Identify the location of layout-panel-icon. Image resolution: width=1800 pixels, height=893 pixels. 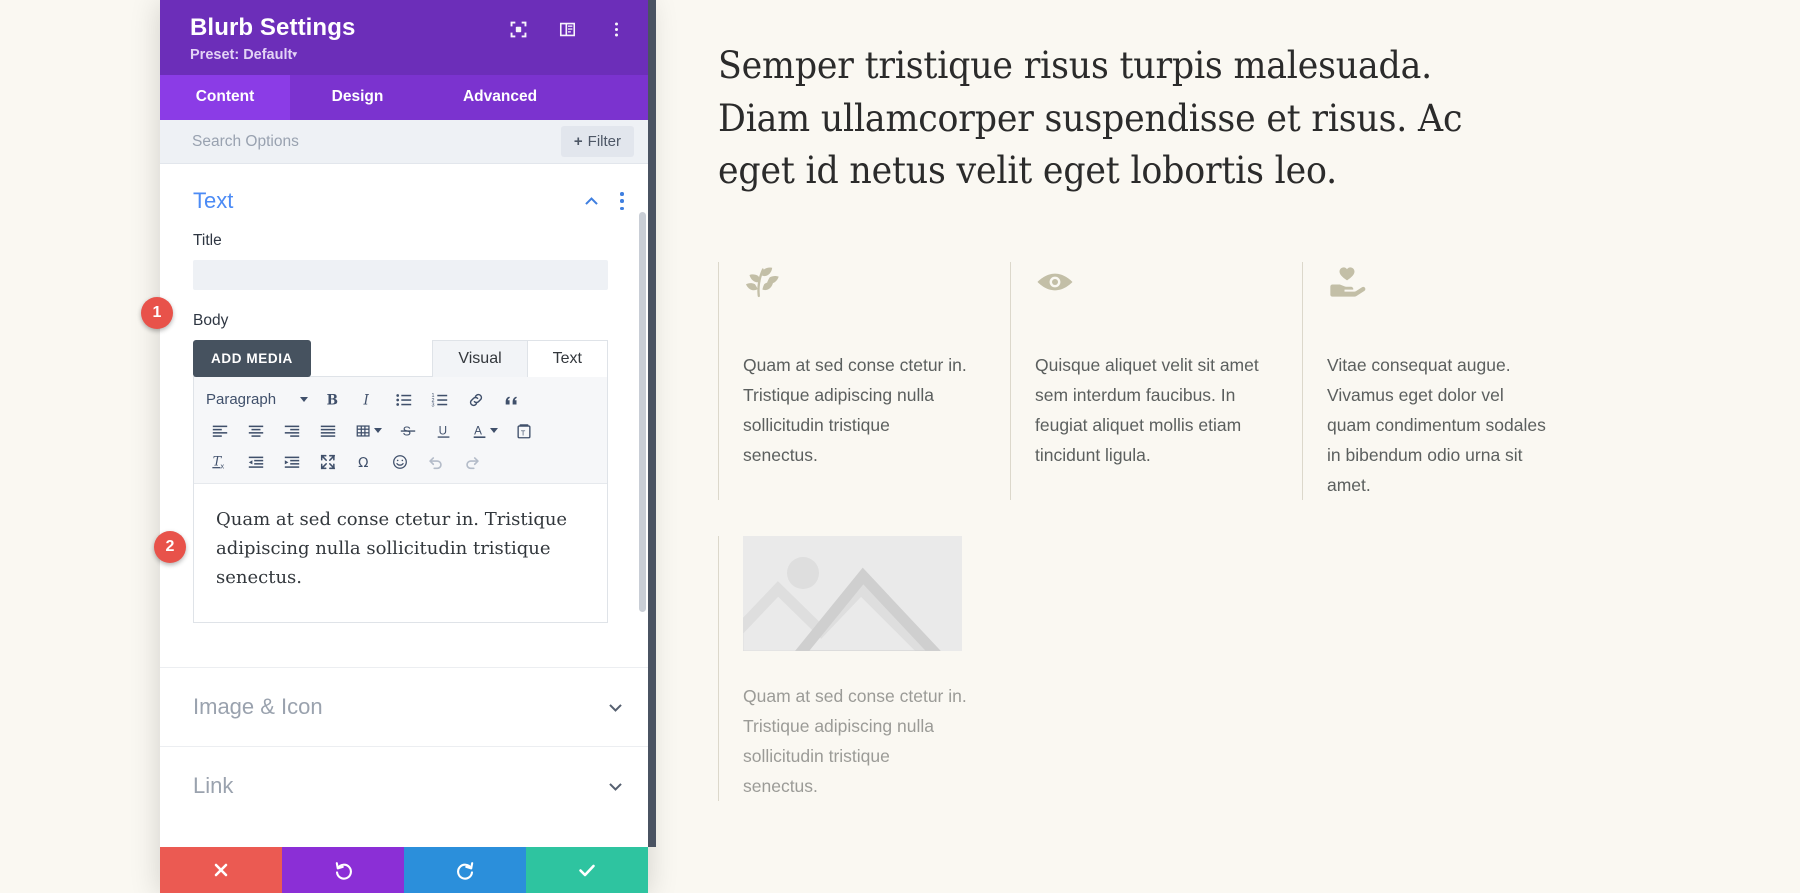
(567, 29).